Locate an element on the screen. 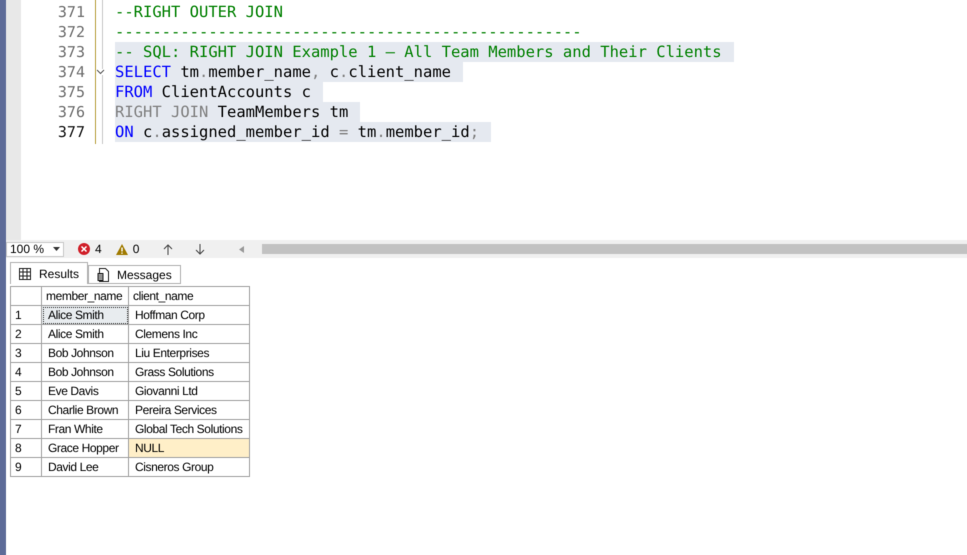 This screenshot has height=555, width=967. document-icon is located at coordinates (103, 275).